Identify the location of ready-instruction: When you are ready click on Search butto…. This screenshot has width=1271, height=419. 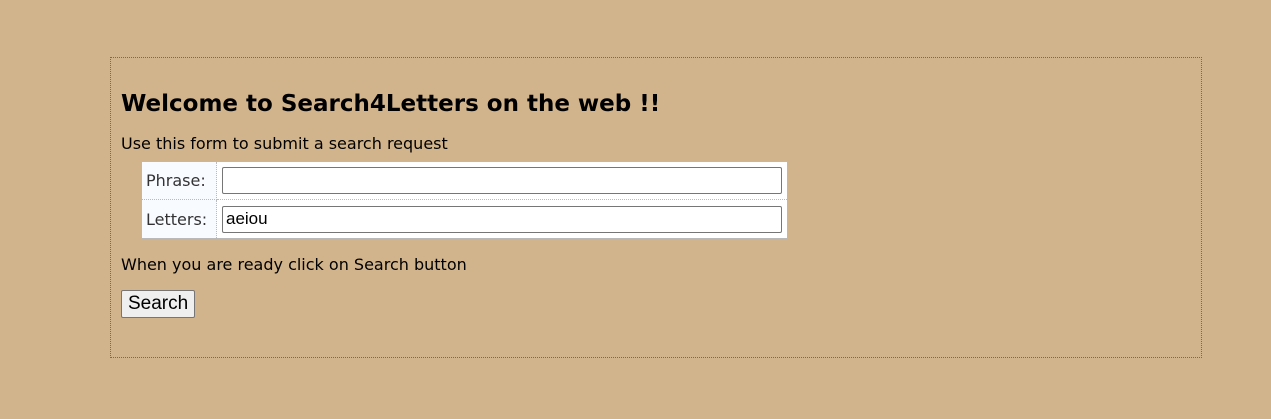
(294, 264).